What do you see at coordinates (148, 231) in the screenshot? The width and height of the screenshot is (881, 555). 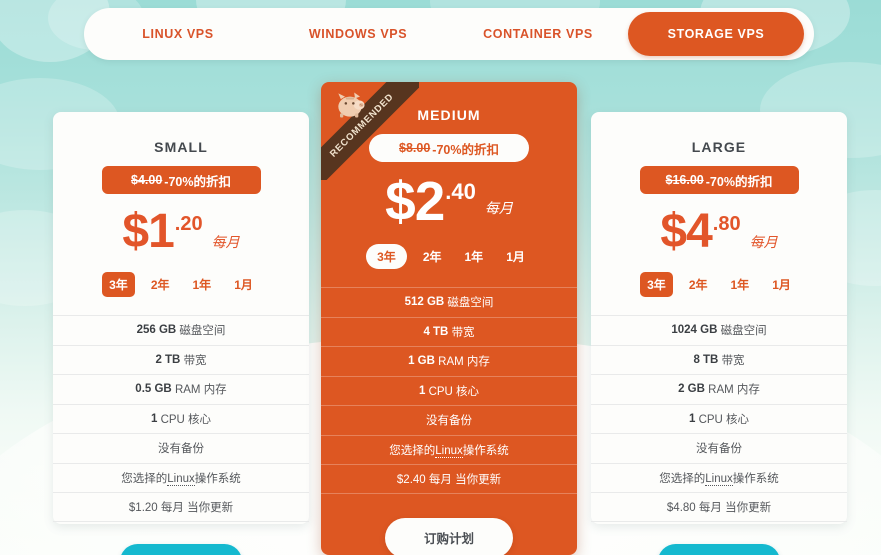 I see `price-amount: $1` at bounding box center [148, 231].